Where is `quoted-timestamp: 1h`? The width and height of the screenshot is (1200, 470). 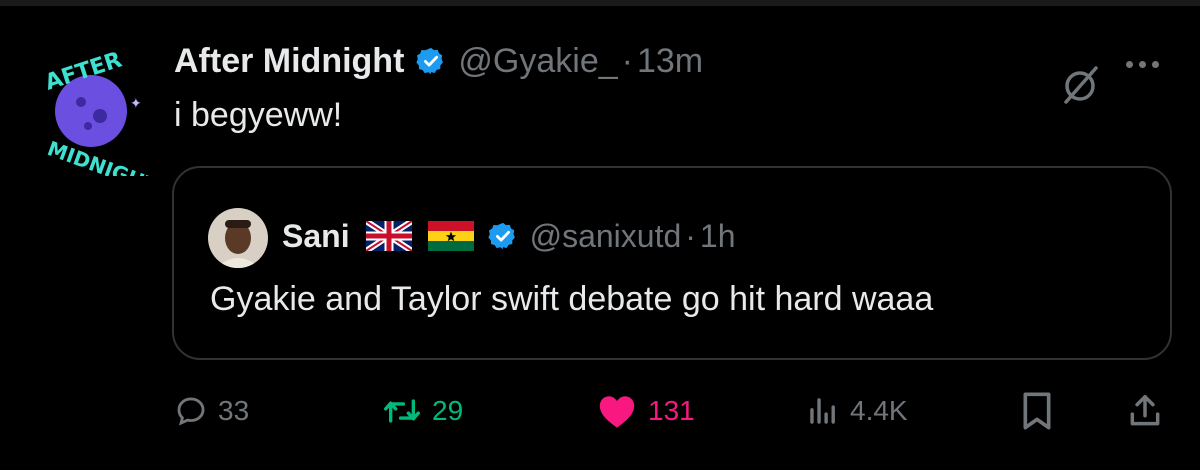
quoted-timestamp: 1h is located at coordinates (717, 235).